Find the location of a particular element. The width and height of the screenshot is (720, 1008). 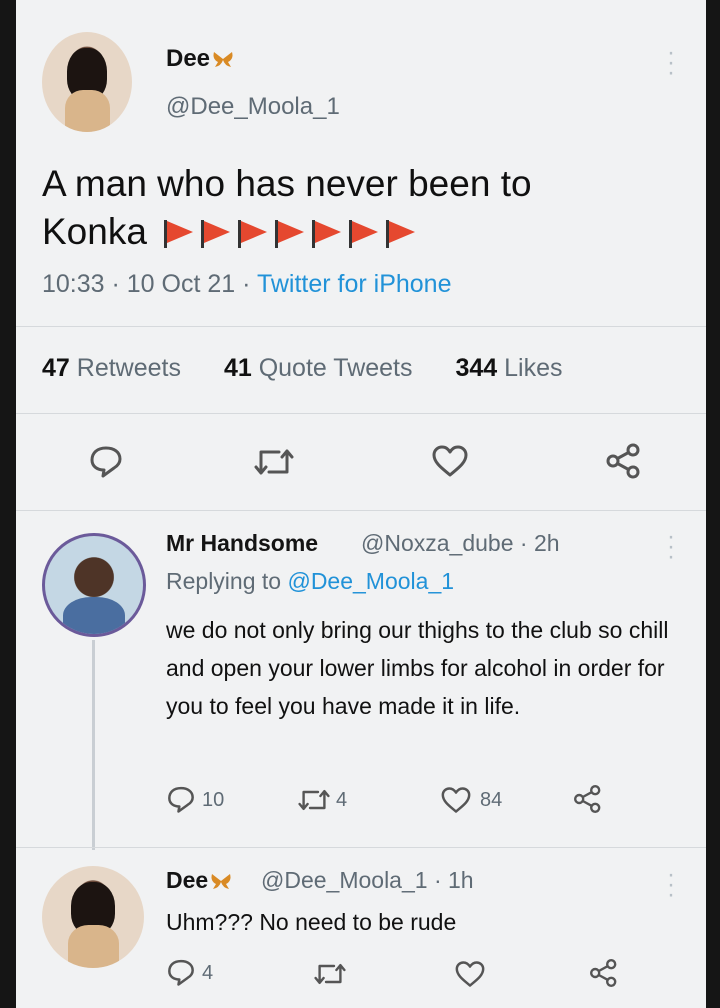

reply-count: 4 is located at coordinates (208, 973).